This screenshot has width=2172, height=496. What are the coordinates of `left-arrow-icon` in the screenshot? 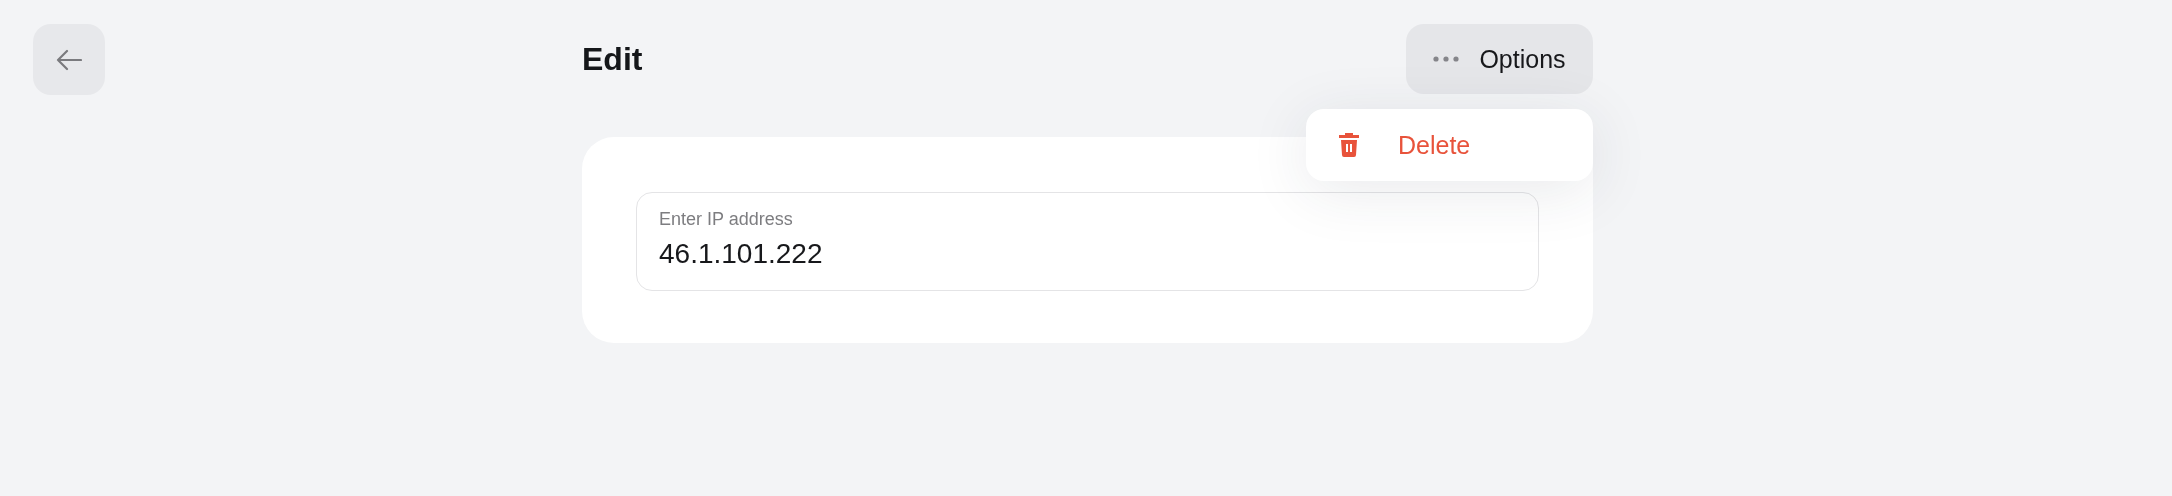 It's located at (69, 59).